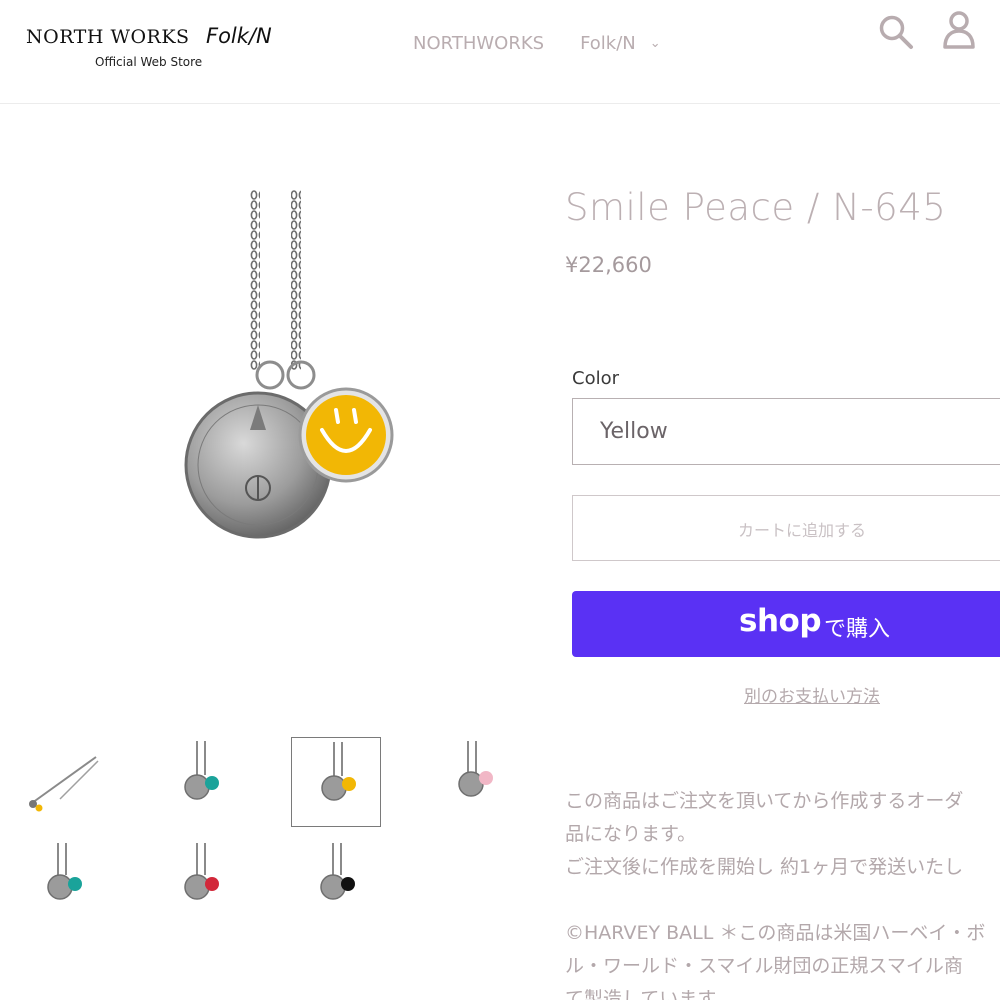 The image size is (1000, 1000). I want to click on description-line: この商品はご注文を頂いてから作成するオーダ, so click(764, 801).